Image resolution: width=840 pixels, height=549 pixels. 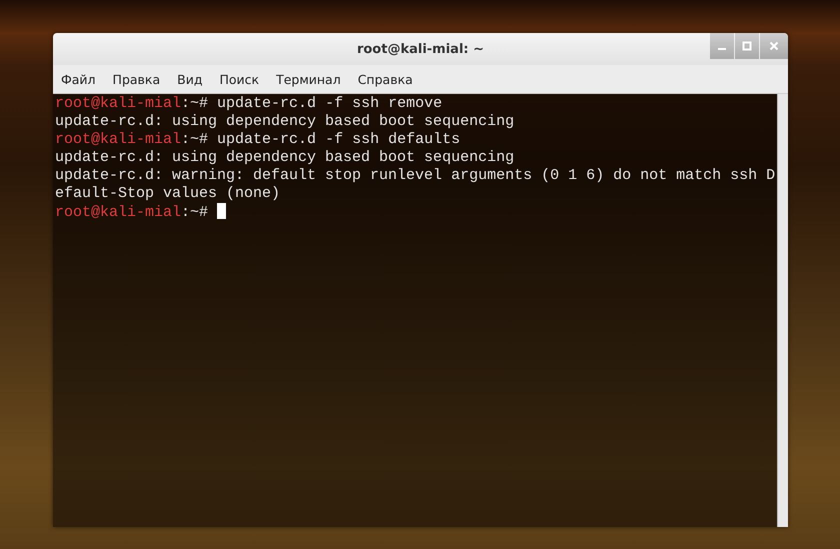 I want to click on menu-item: Терминал, so click(x=308, y=79).